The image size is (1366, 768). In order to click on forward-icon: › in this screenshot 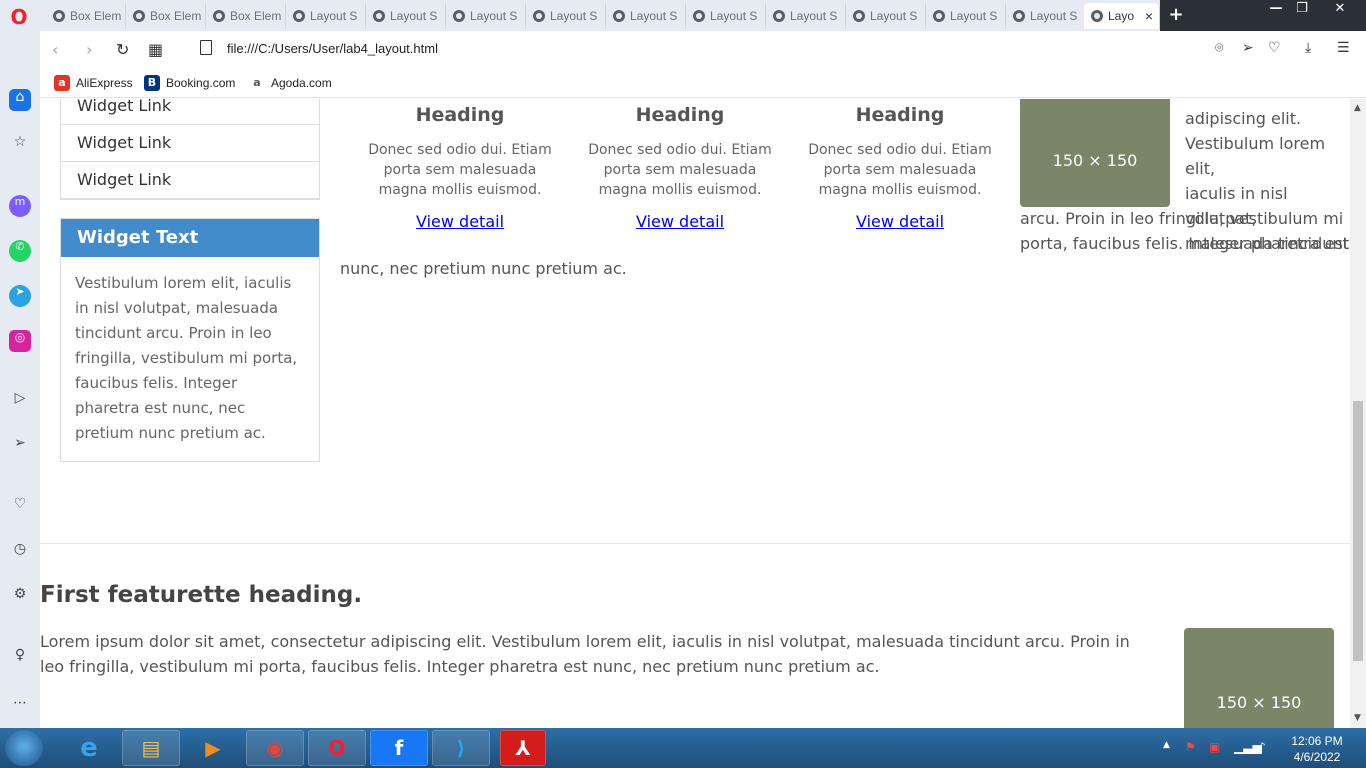, I will do `click(89, 49)`.